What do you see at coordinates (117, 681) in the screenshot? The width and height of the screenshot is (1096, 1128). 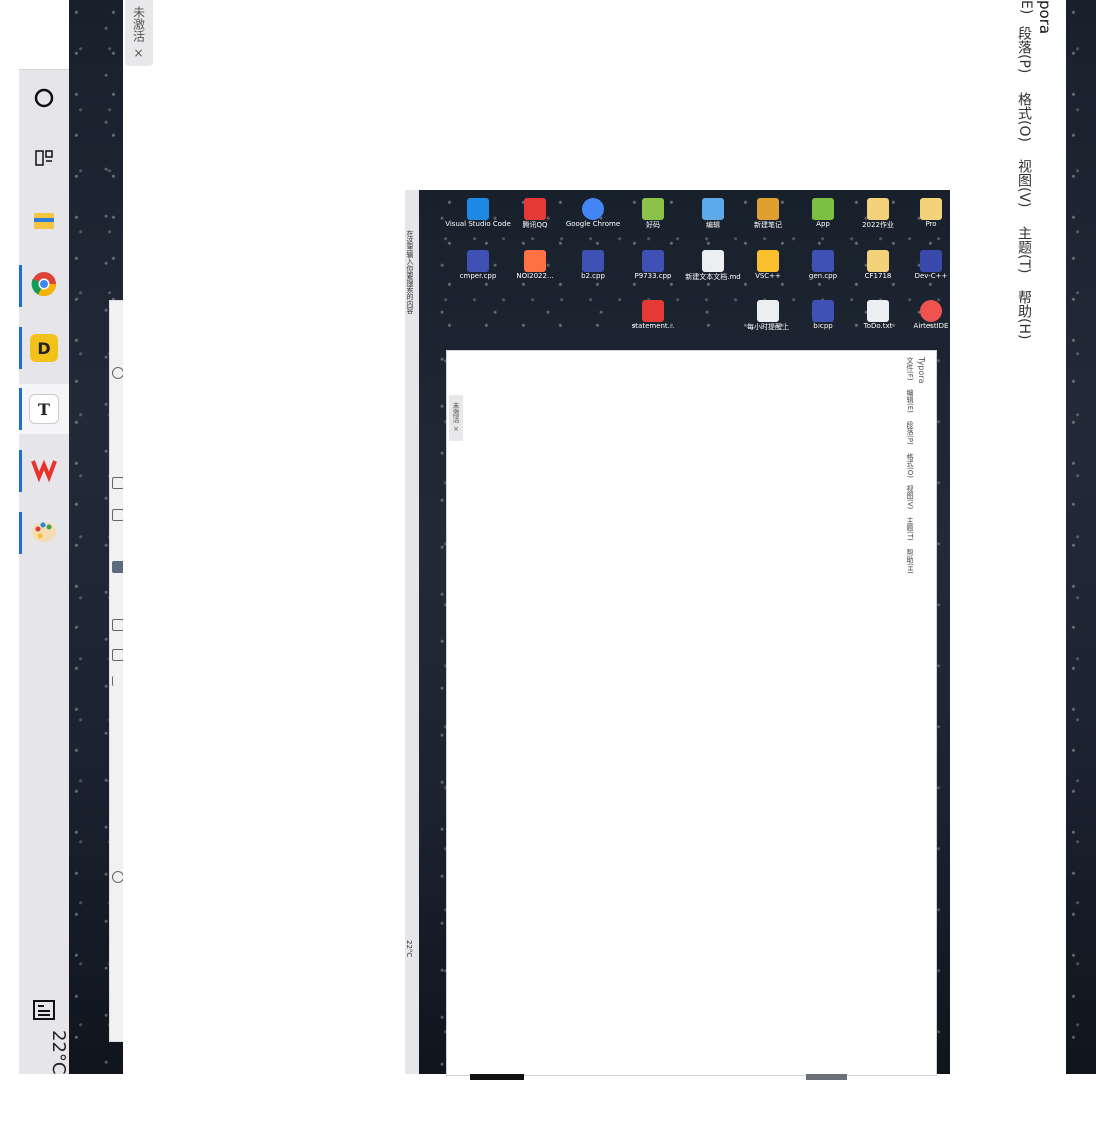 I see `bg-toolbar-resize-icon` at bounding box center [117, 681].